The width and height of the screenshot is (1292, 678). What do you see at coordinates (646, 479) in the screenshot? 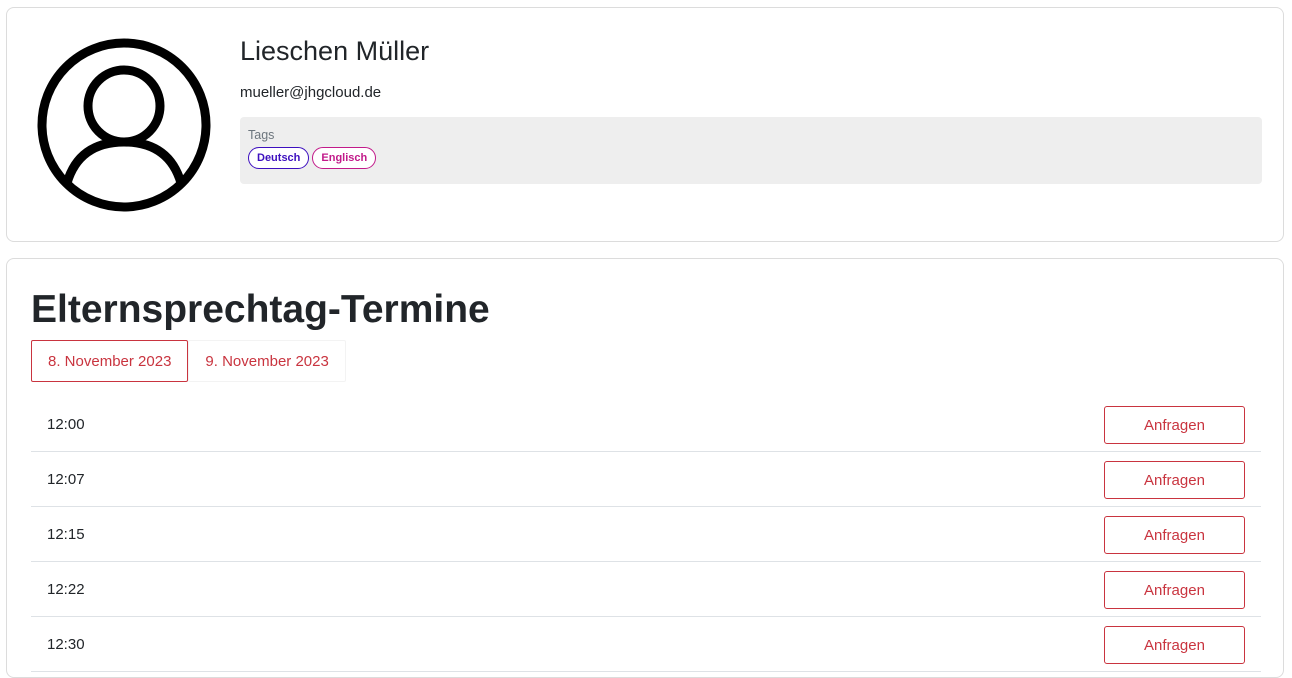
I see `slot-row: 12:07 Anfragen` at bounding box center [646, 479].